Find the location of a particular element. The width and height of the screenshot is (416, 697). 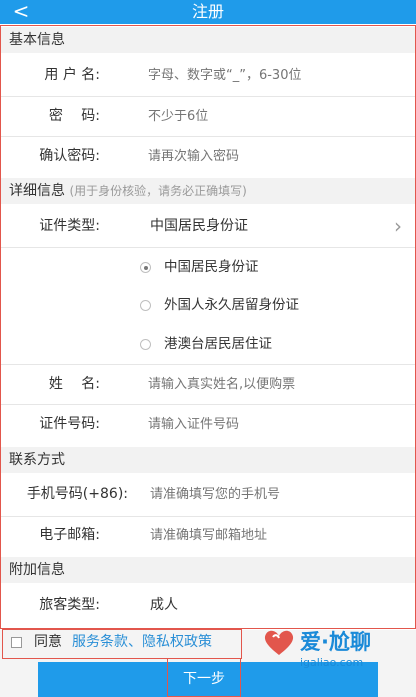

section-hint: (用于身份核验，请务必正确填写) is located at coordinates (158, 191).